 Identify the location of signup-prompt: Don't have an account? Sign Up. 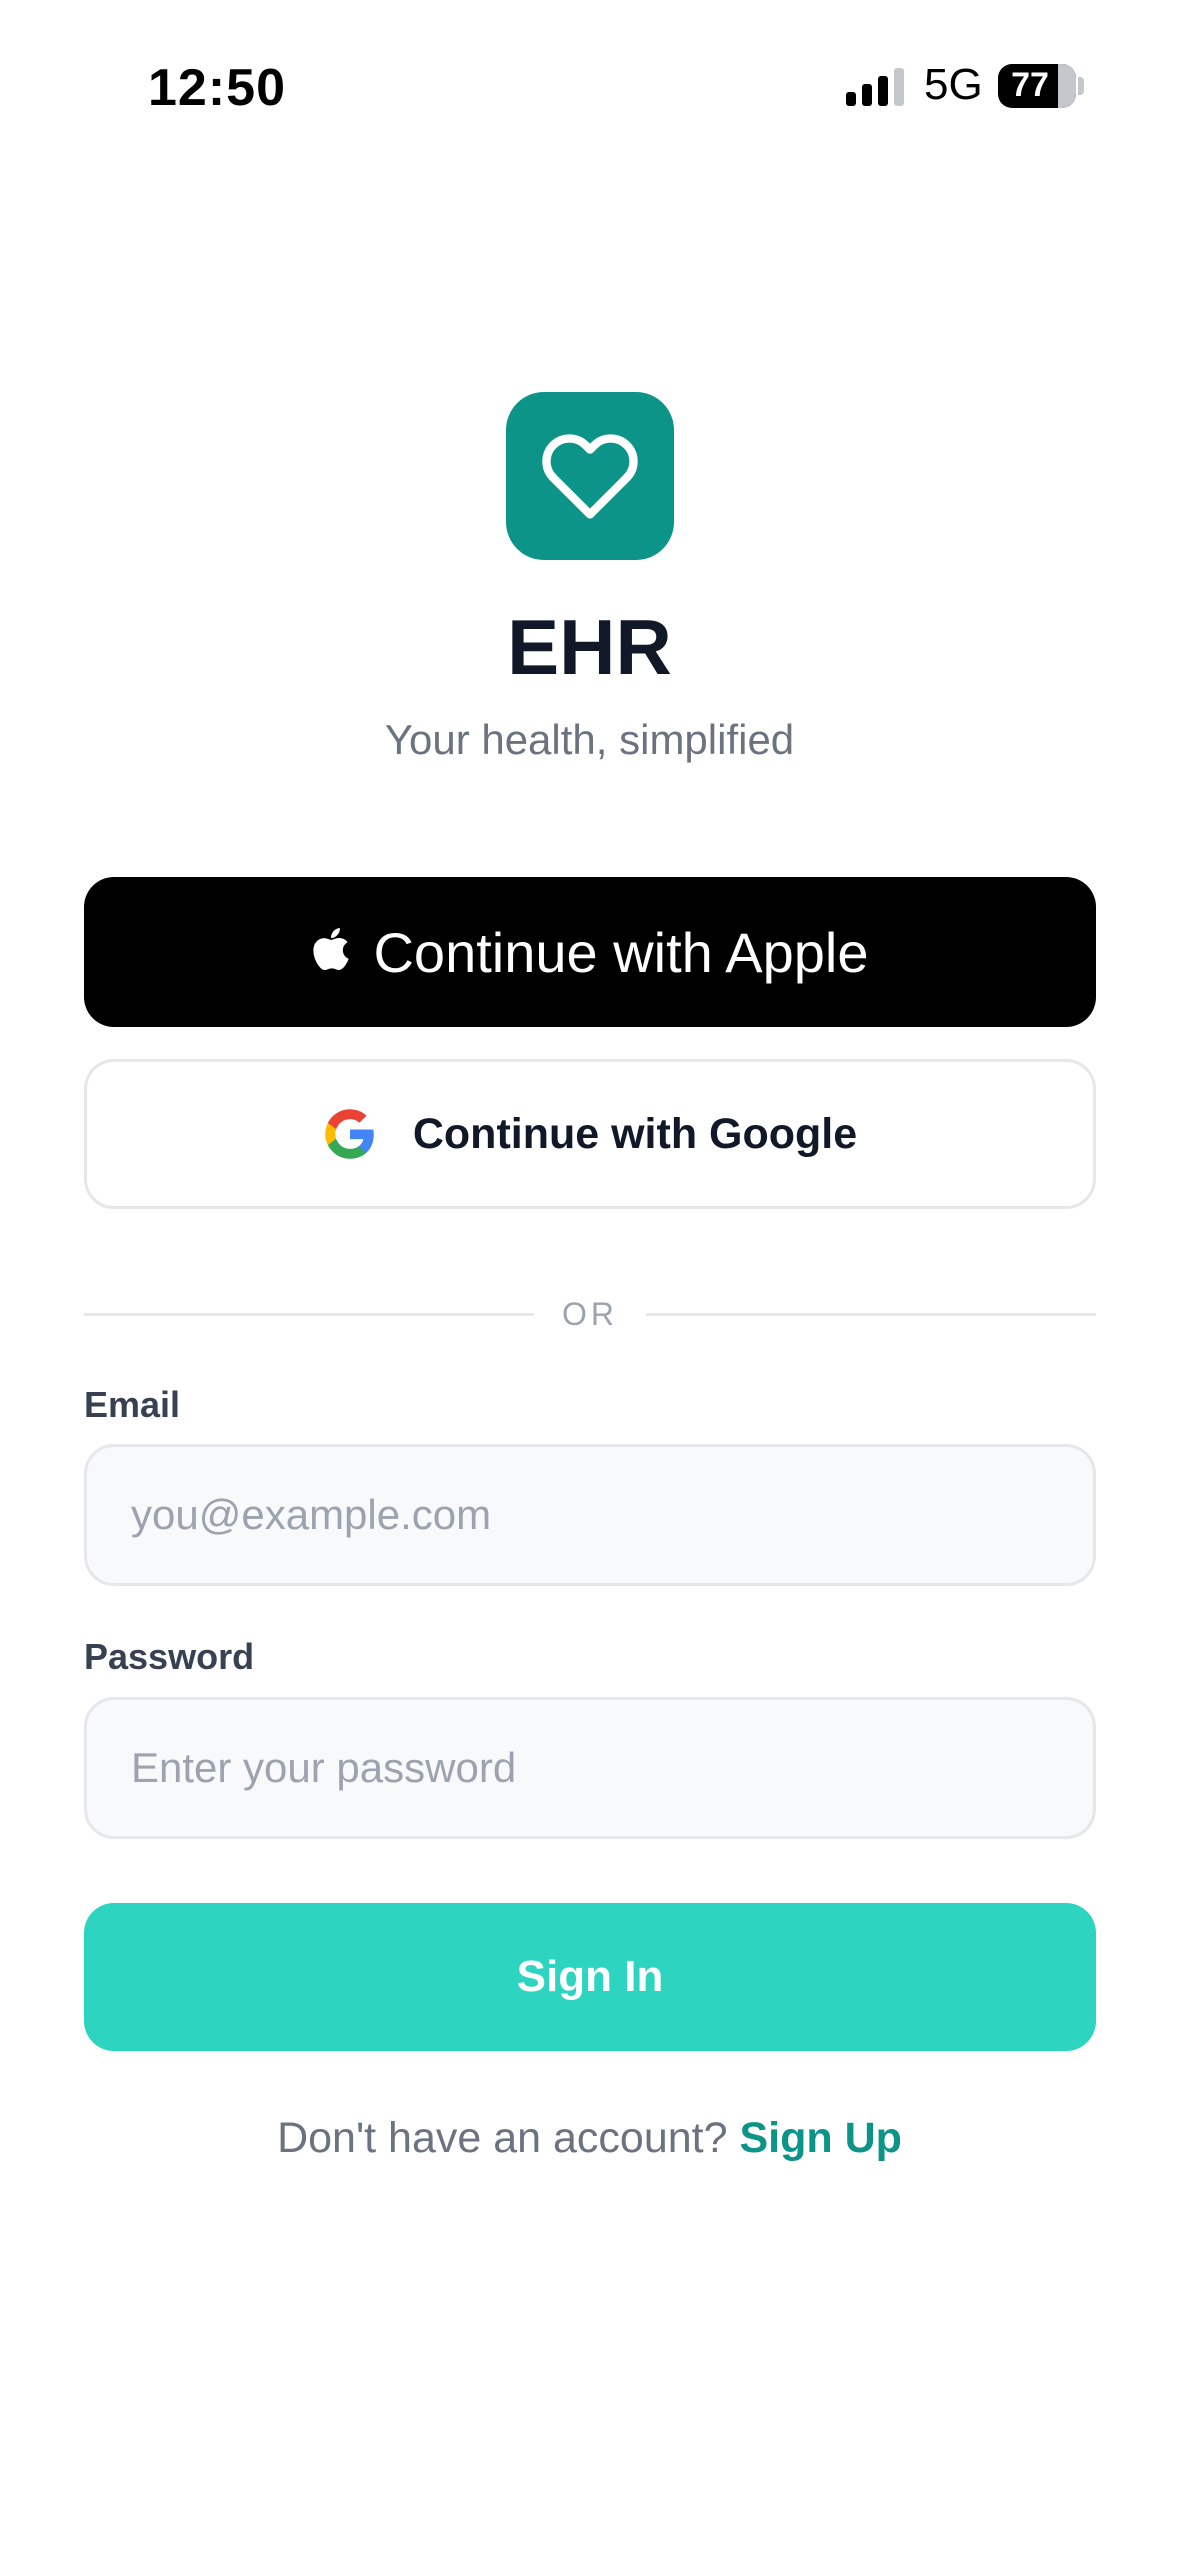
(589, 2138).